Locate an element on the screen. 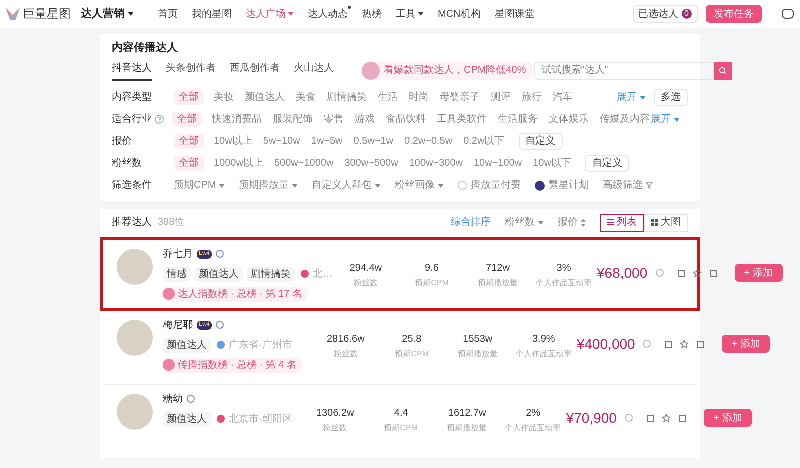 The image size is (800, 468). filter-option: 美食 is located at coordinates (306, 97).